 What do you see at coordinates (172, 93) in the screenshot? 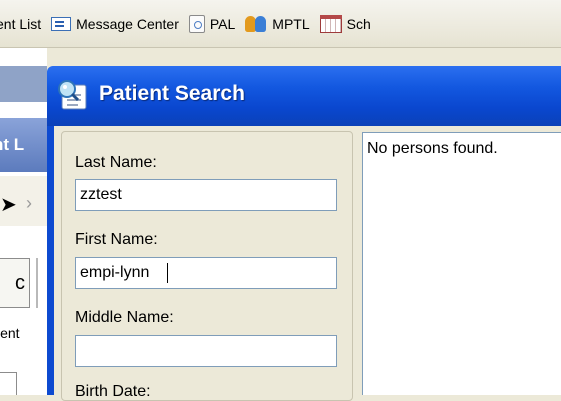
I see `dialog-title: Patient Search` at bounding box center [172, 93].